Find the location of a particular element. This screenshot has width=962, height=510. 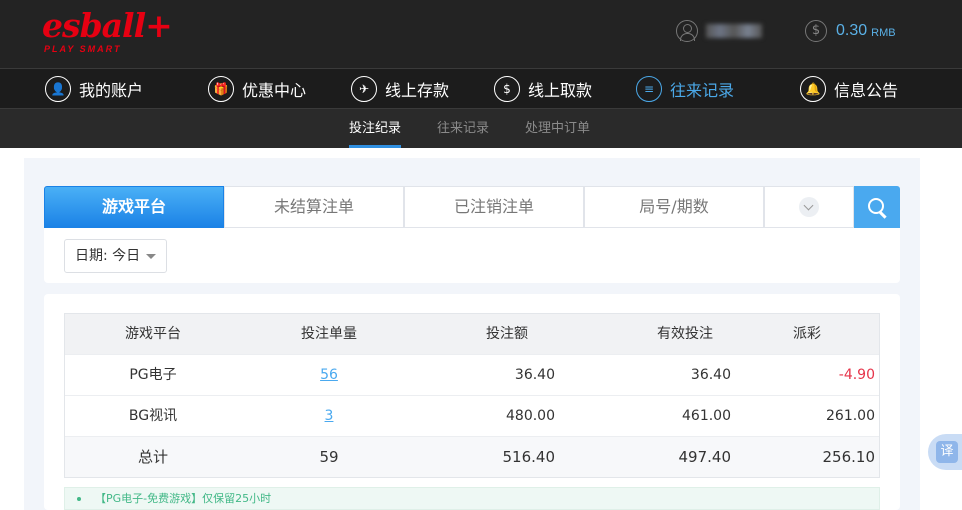

bet-count-link: 3 is located at coordinates (329, 416).